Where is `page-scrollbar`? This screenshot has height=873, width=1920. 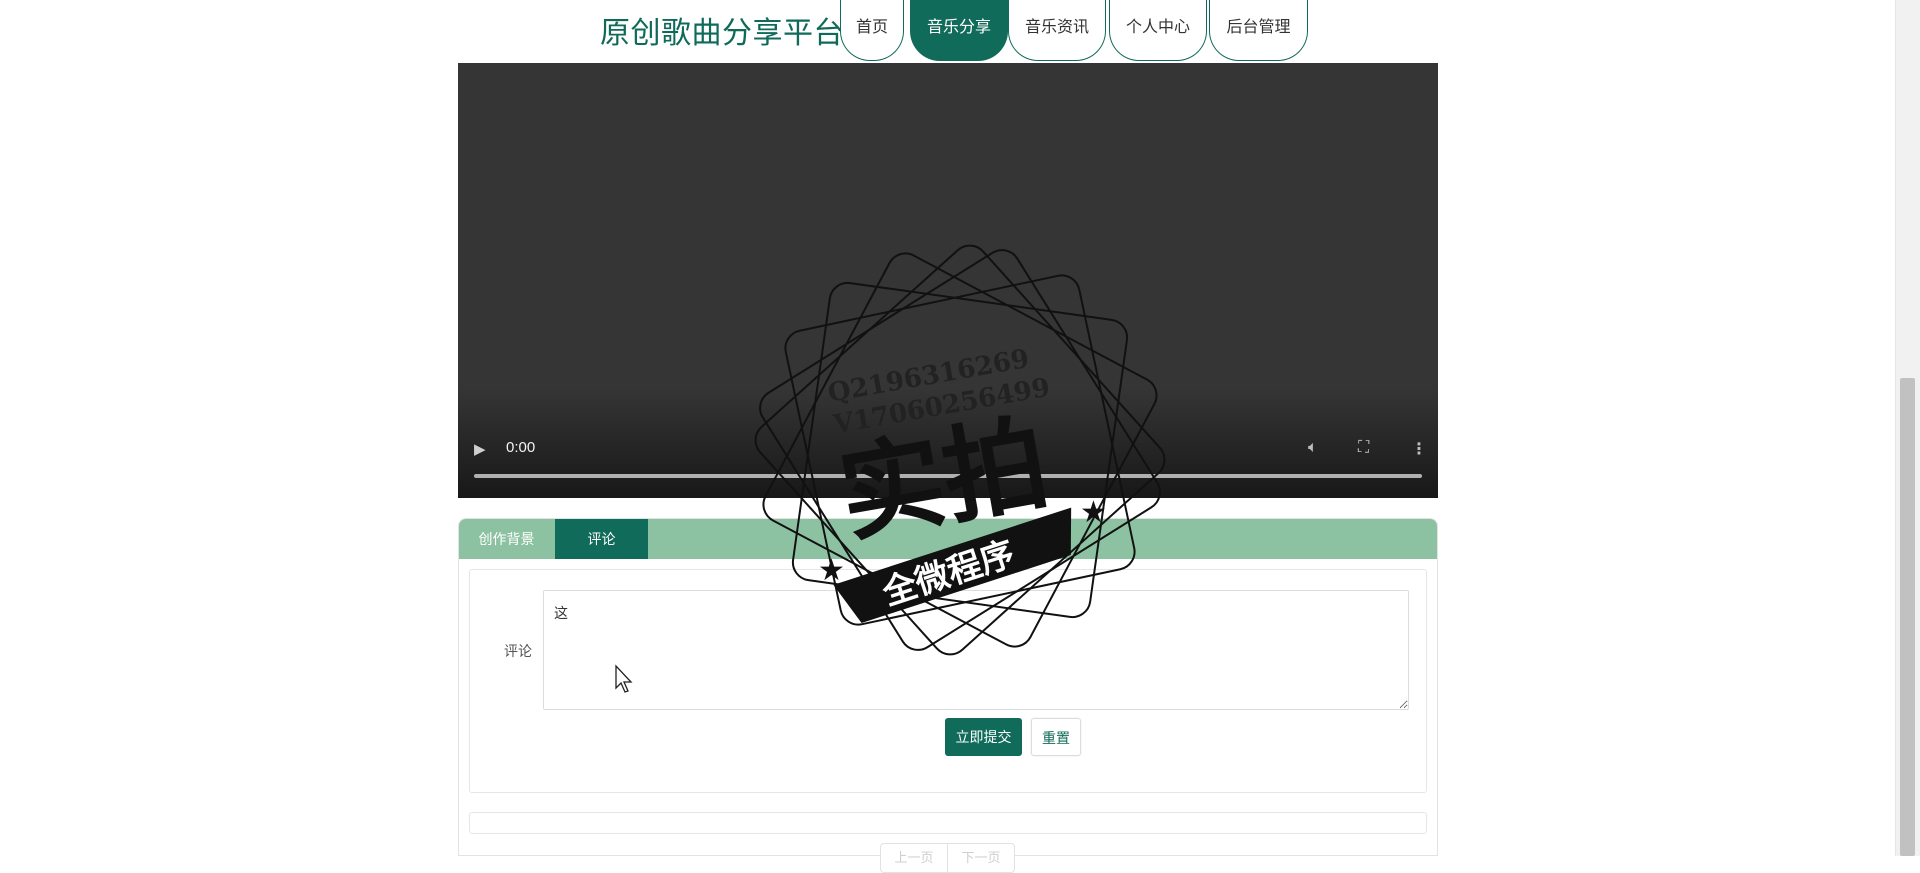
page-scrollbar is located at coordinates (1907, 428).